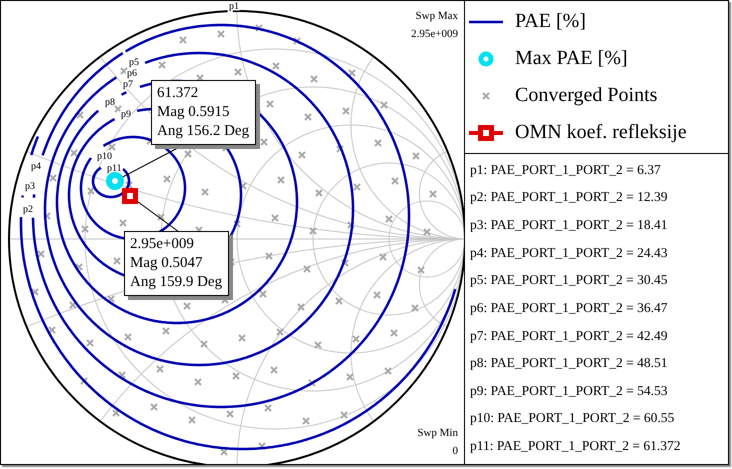  Describe the element at coordinates (569, 390) in the screenshot. I see `contour-value-text: p9: PAE_PORT_1_PORT_2 = 54.53` at that location.